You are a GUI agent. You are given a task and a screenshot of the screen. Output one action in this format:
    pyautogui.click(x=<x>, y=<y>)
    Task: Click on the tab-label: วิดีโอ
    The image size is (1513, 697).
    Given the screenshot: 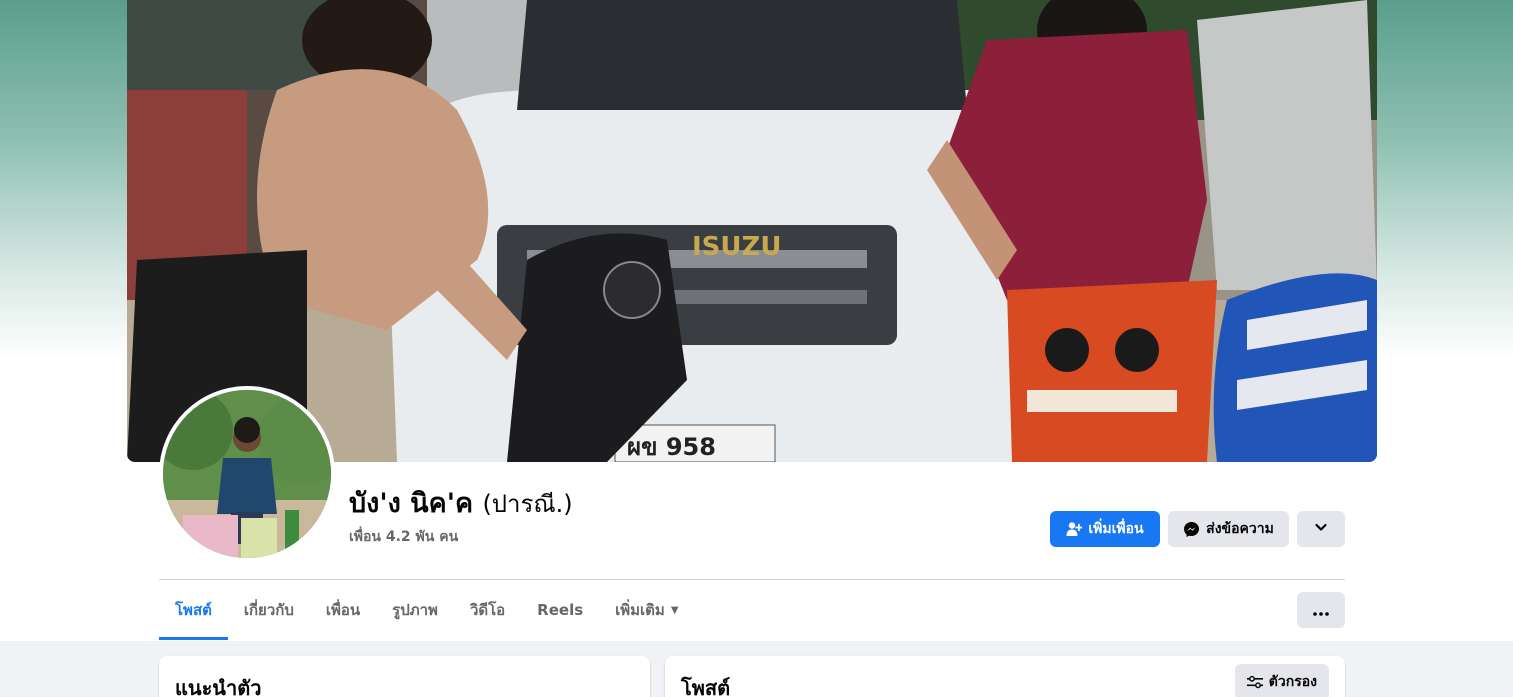 What is the action you would take?
    pyautogui.click(x=487, y=610)
    